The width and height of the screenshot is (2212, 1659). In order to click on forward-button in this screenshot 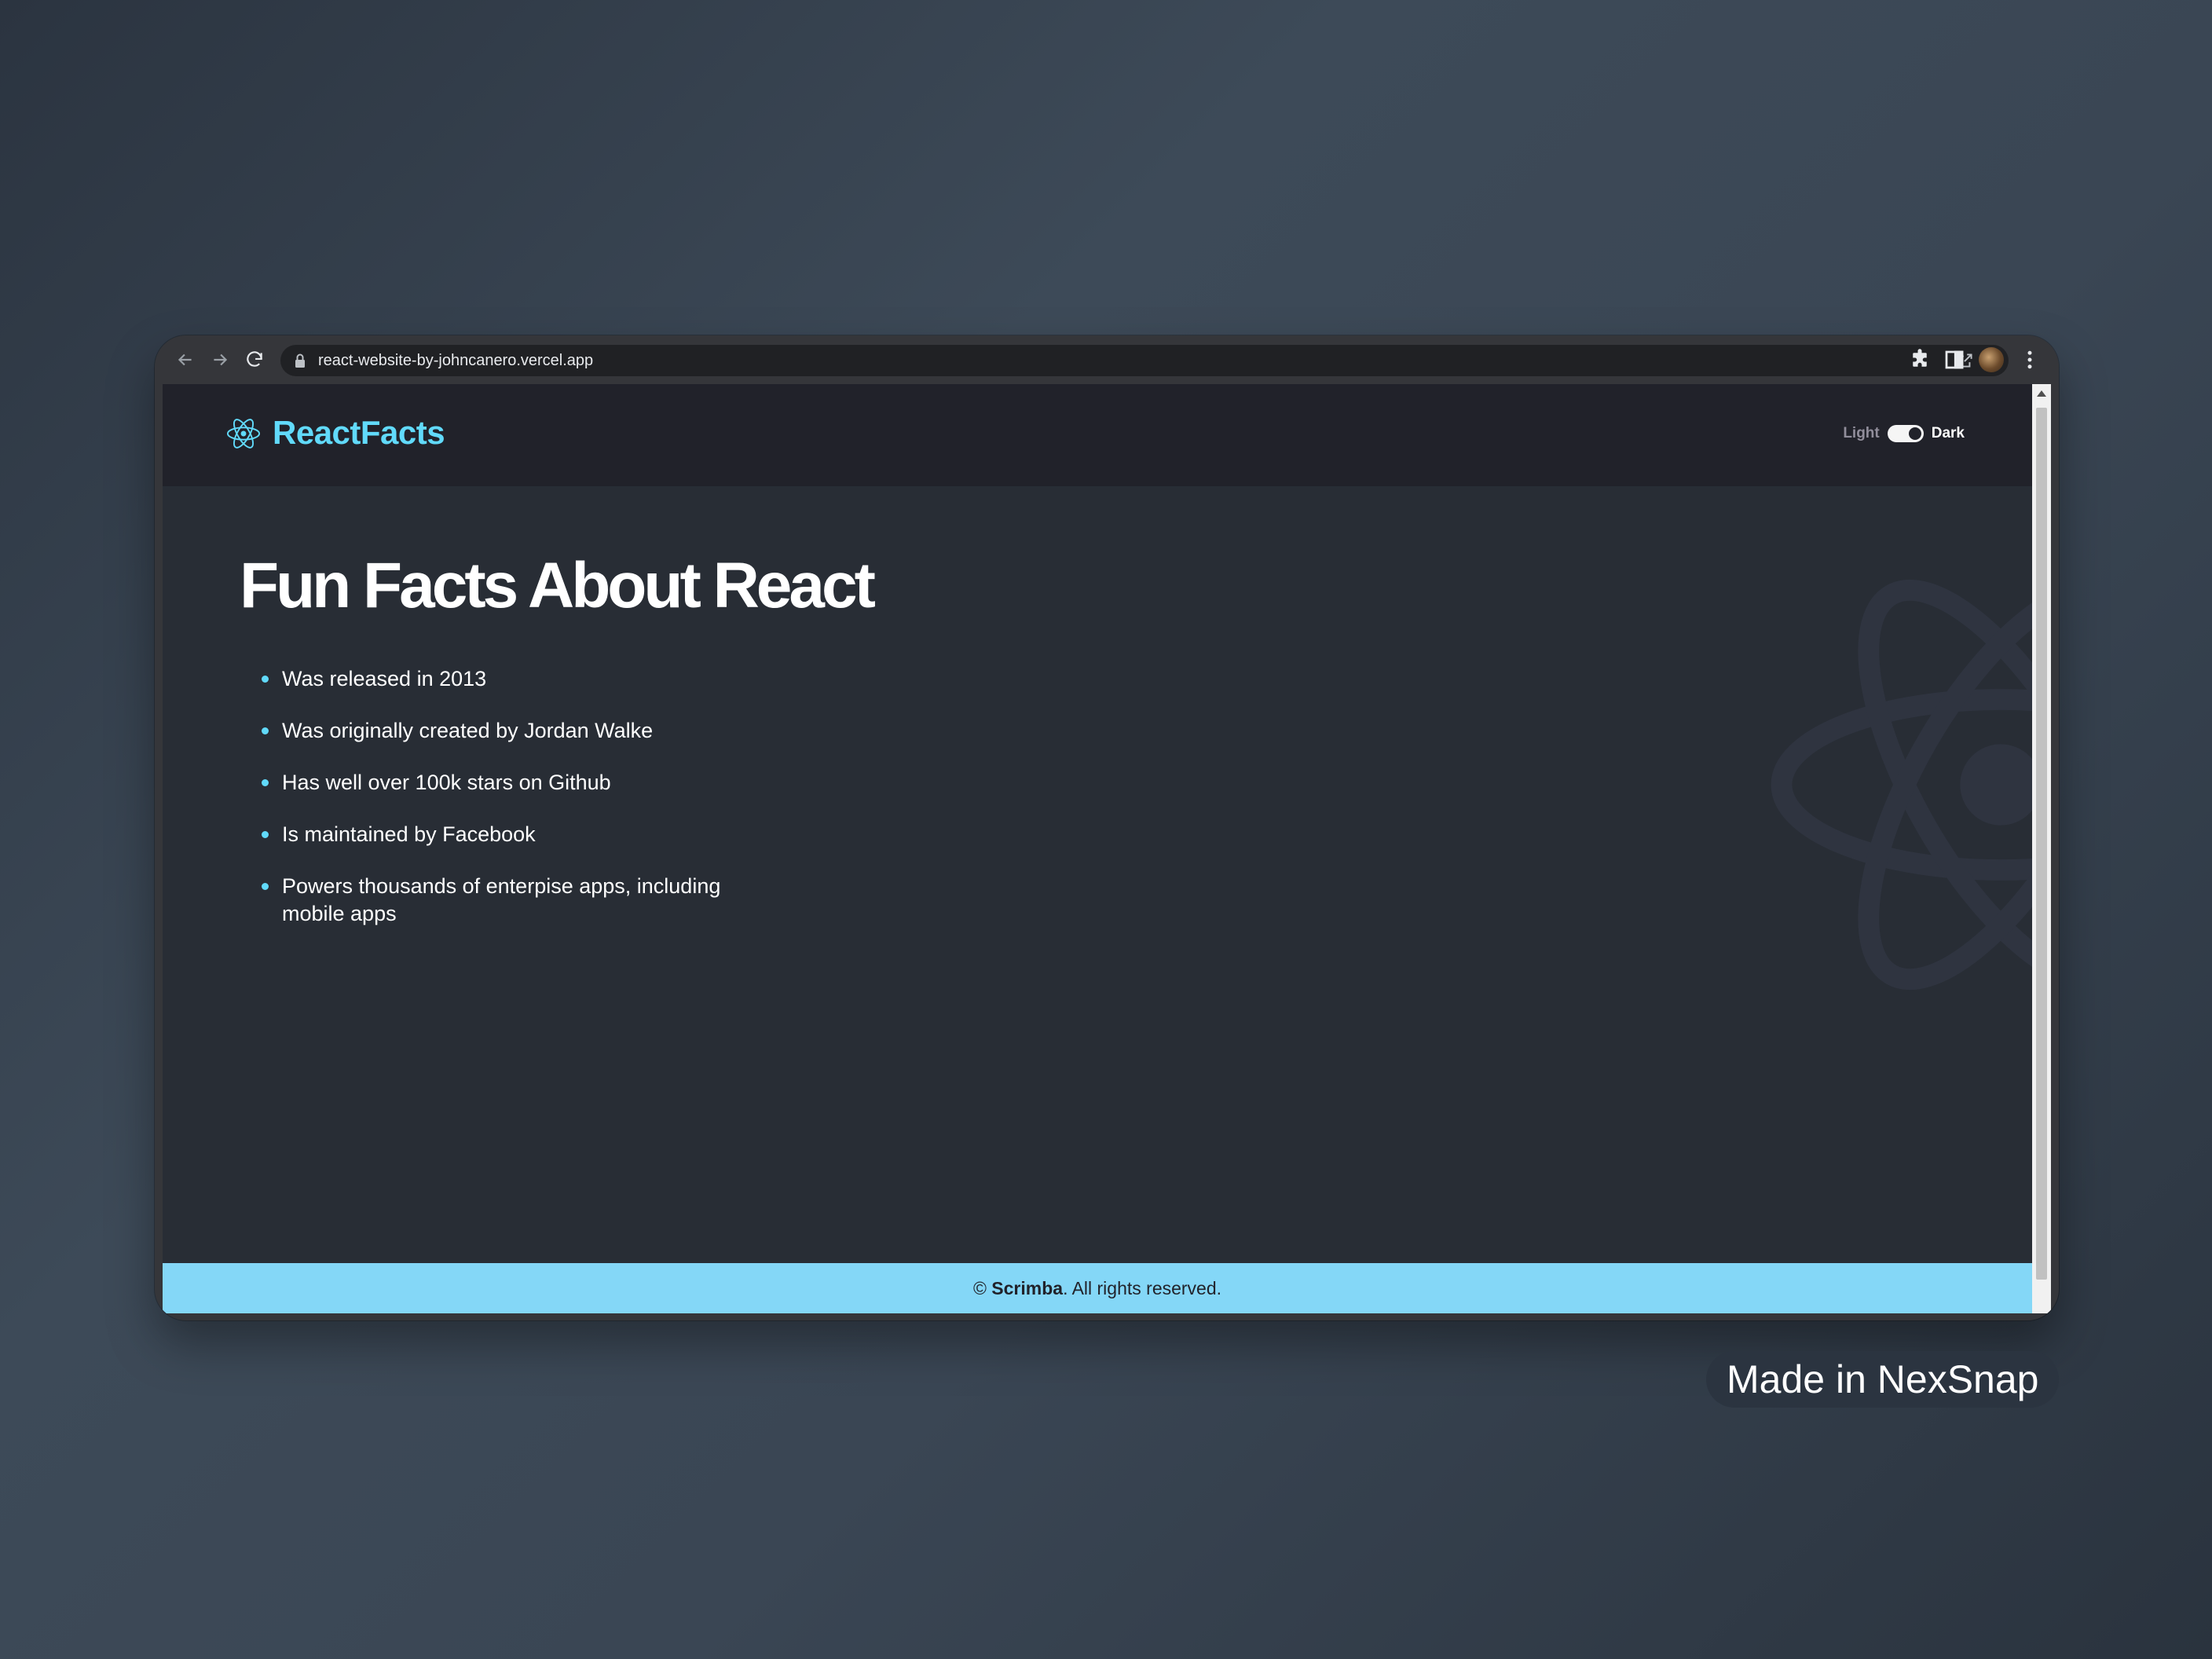, I will do `click(220, 359)`.